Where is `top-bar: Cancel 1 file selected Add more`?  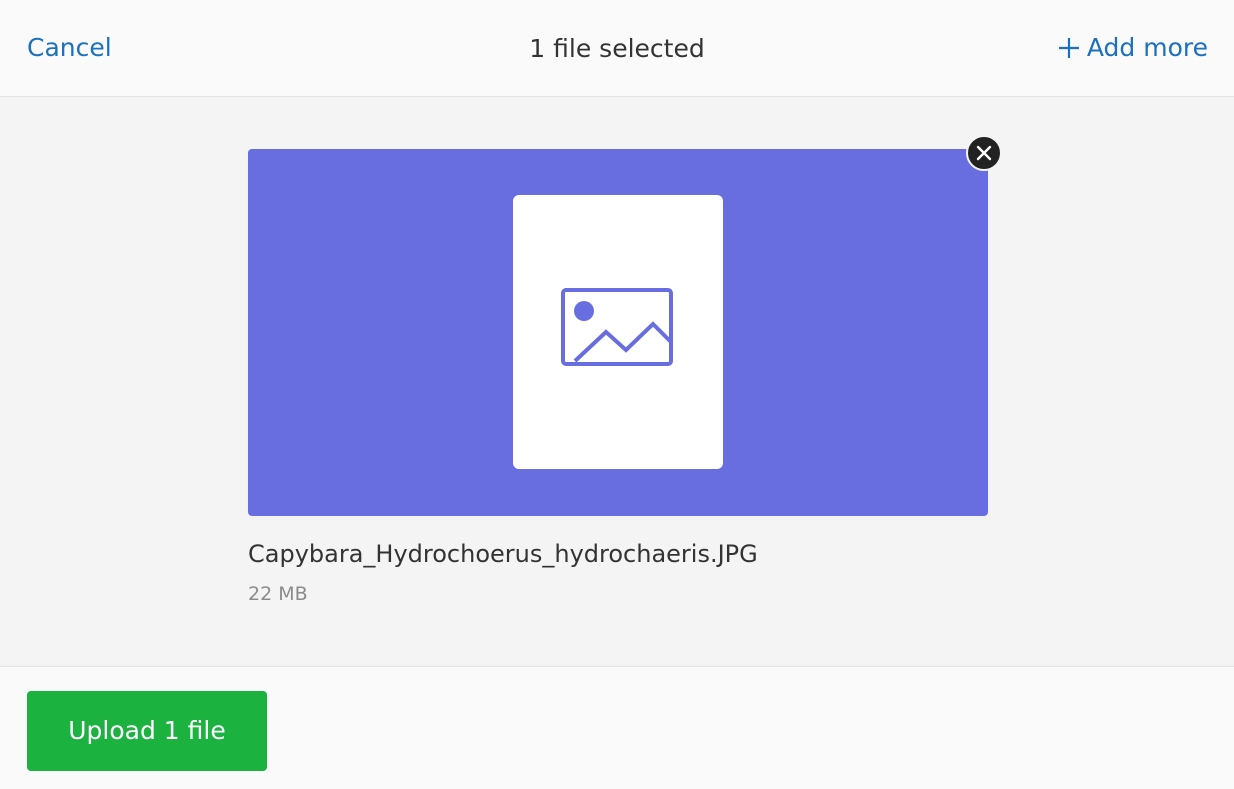
top-bar: Cancel 1 file selected Add more is located at coordinates (617, 48).